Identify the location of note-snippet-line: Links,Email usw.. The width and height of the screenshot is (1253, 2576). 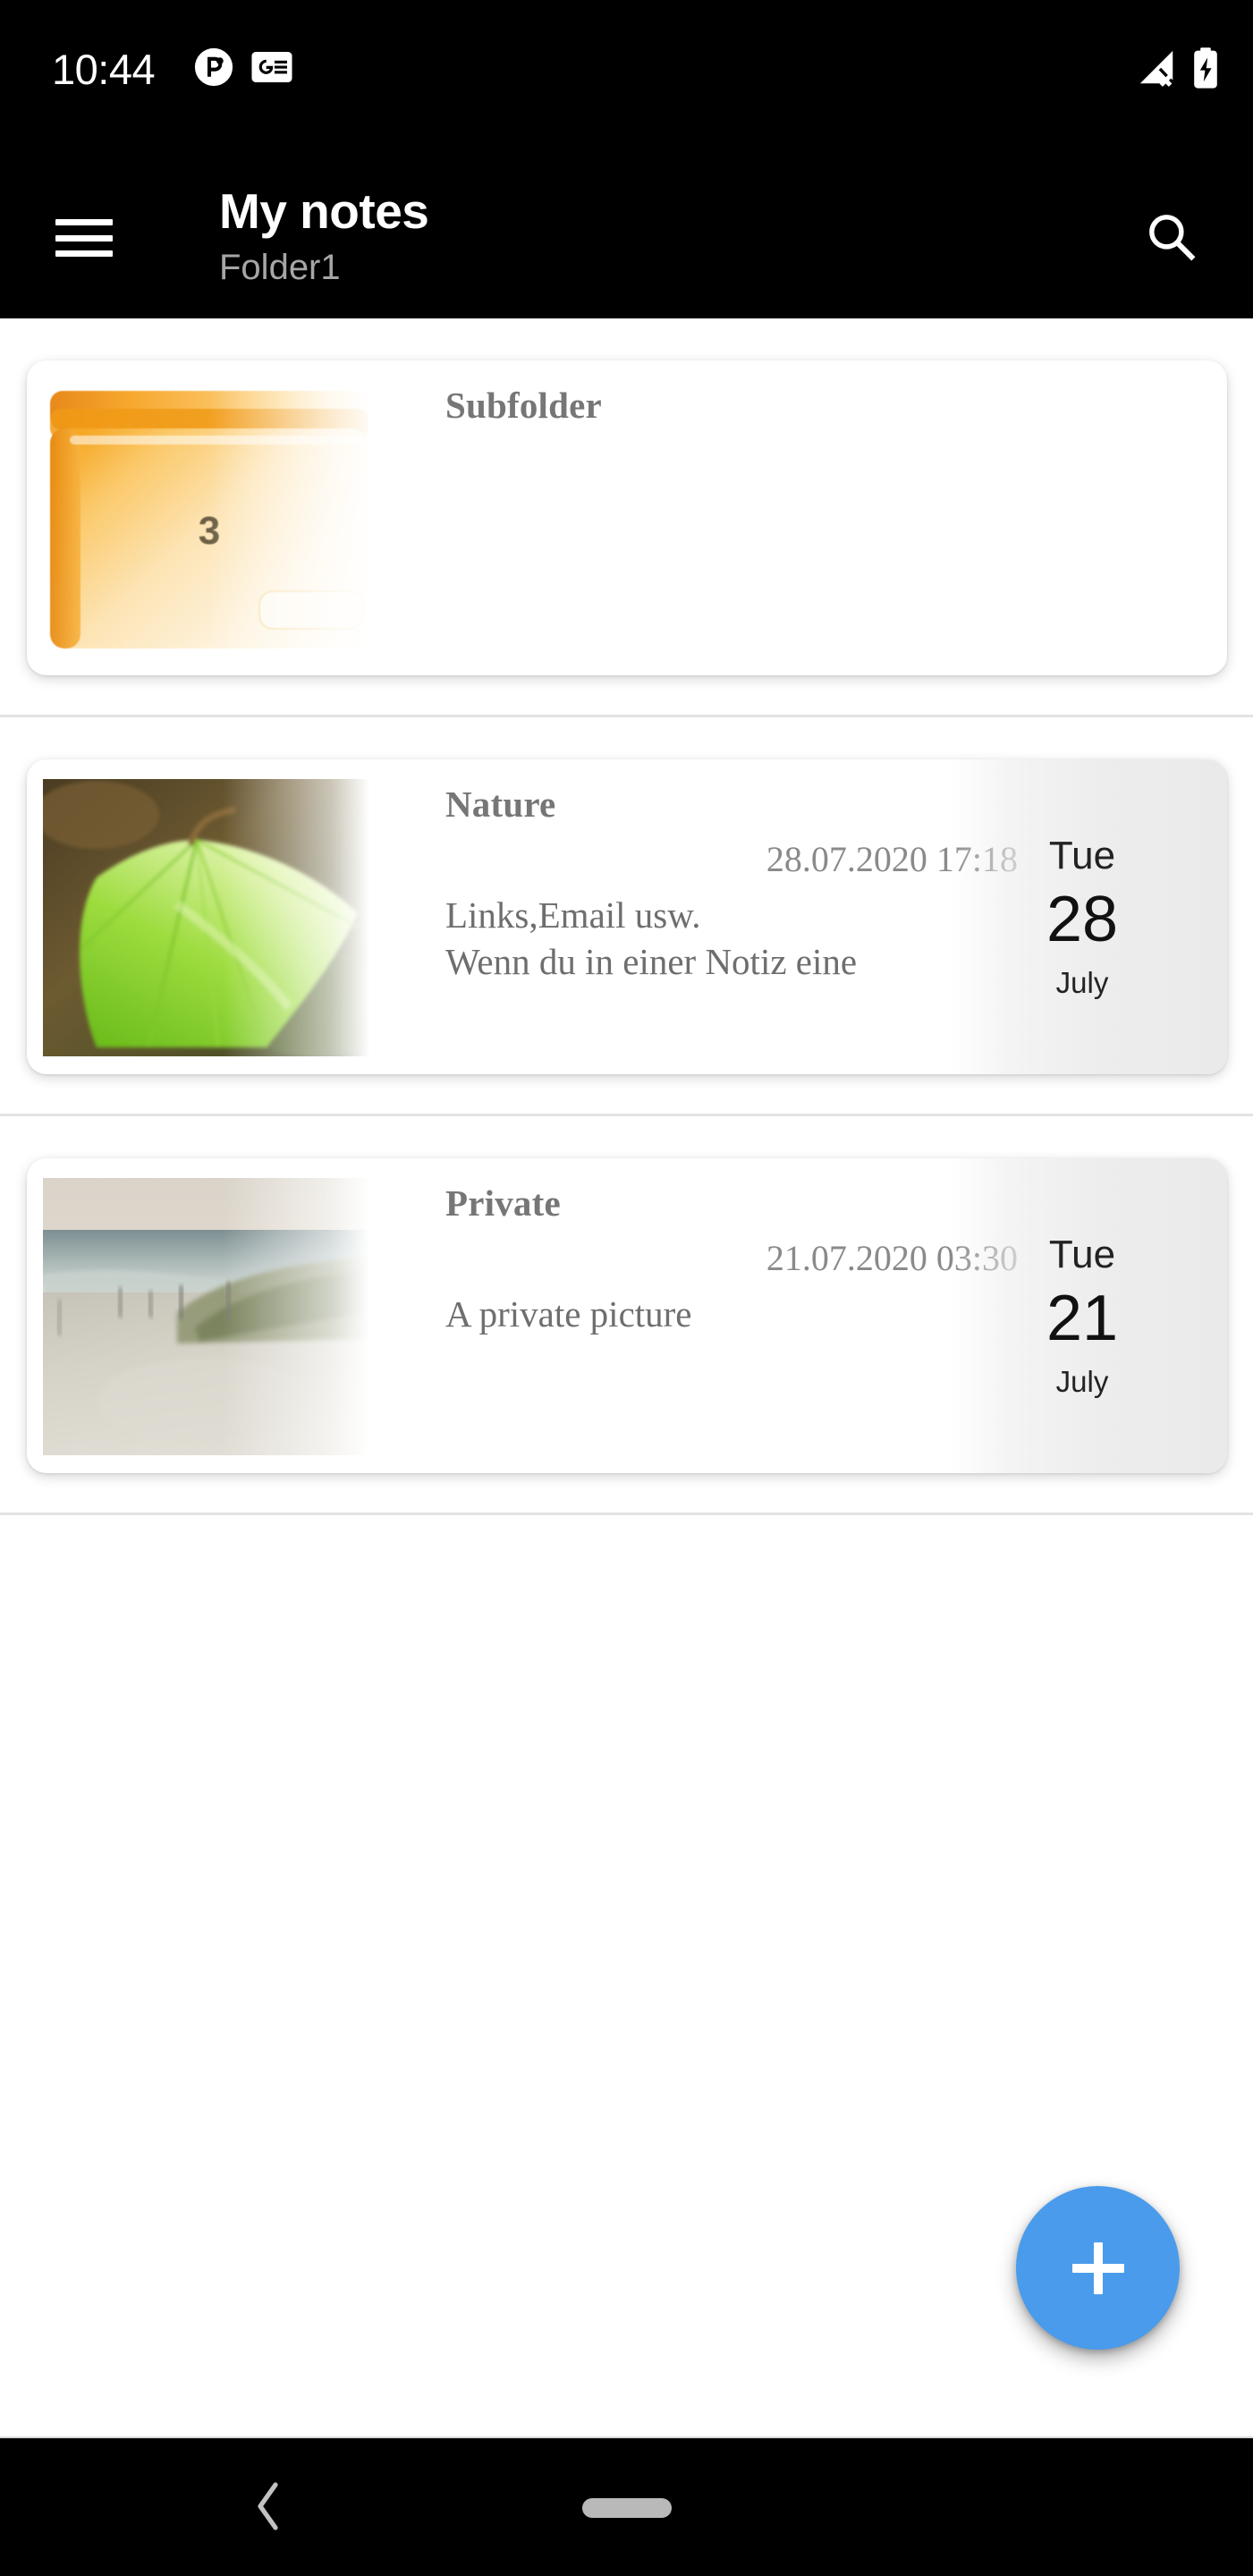
(573, 915).